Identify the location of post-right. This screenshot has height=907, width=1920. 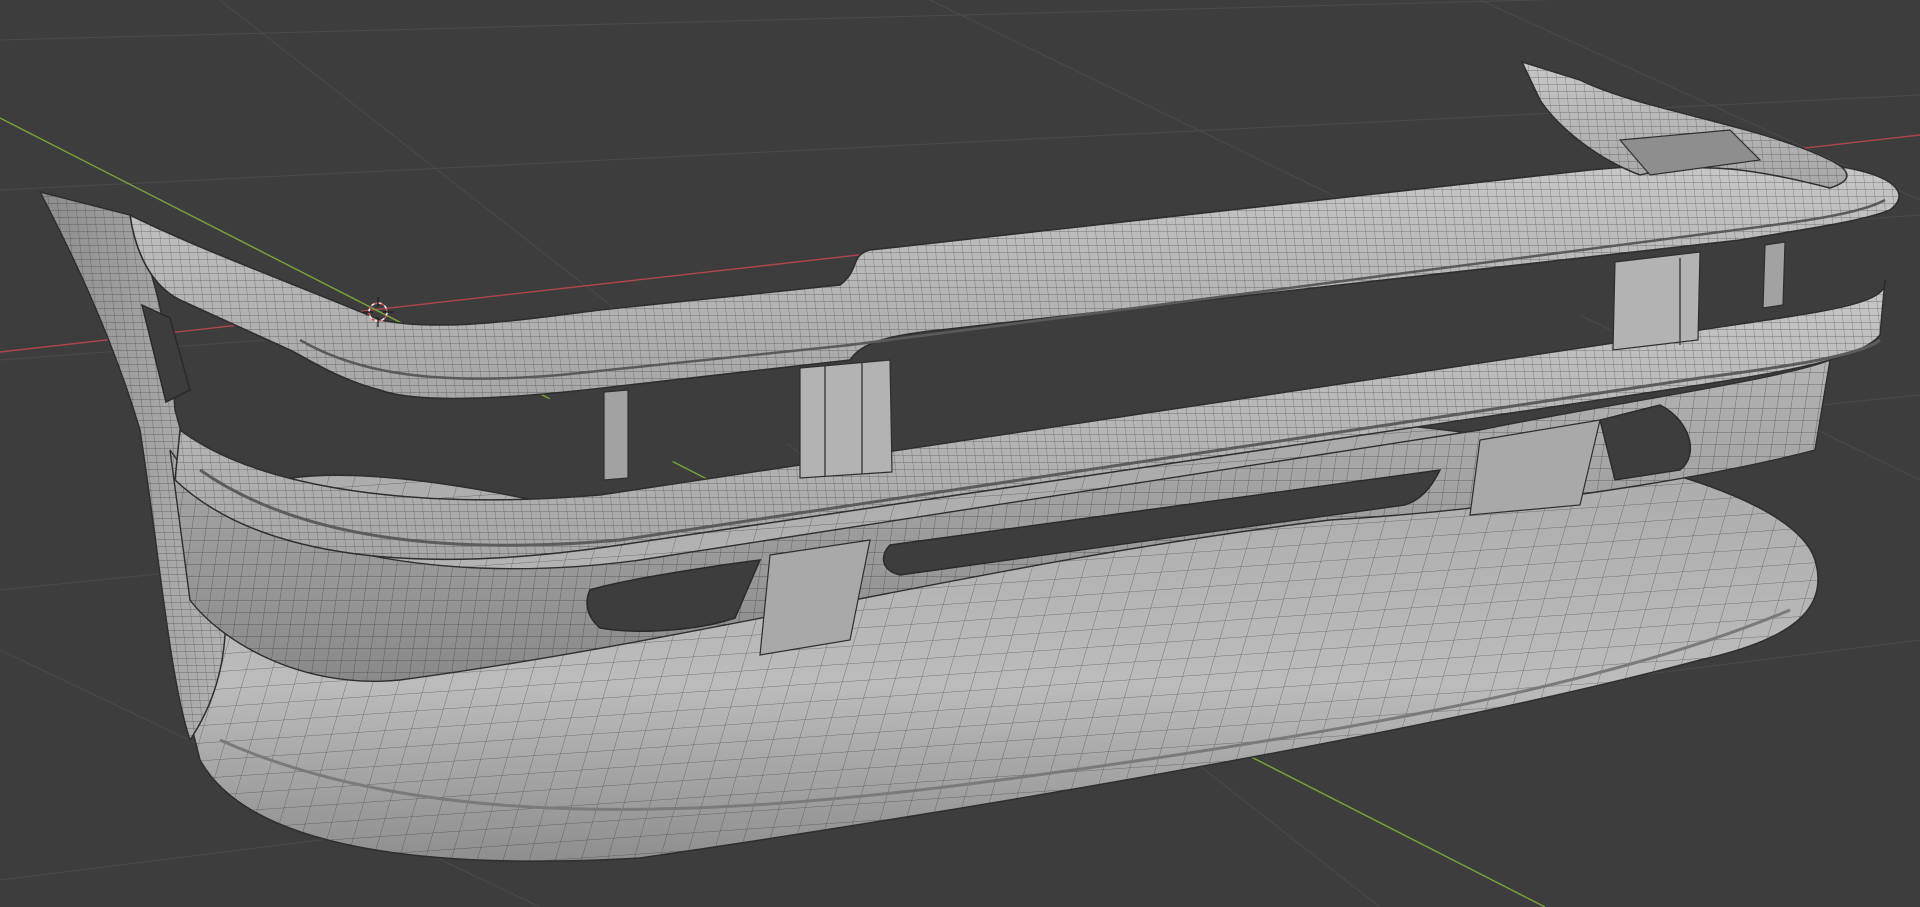
(1656, 301).